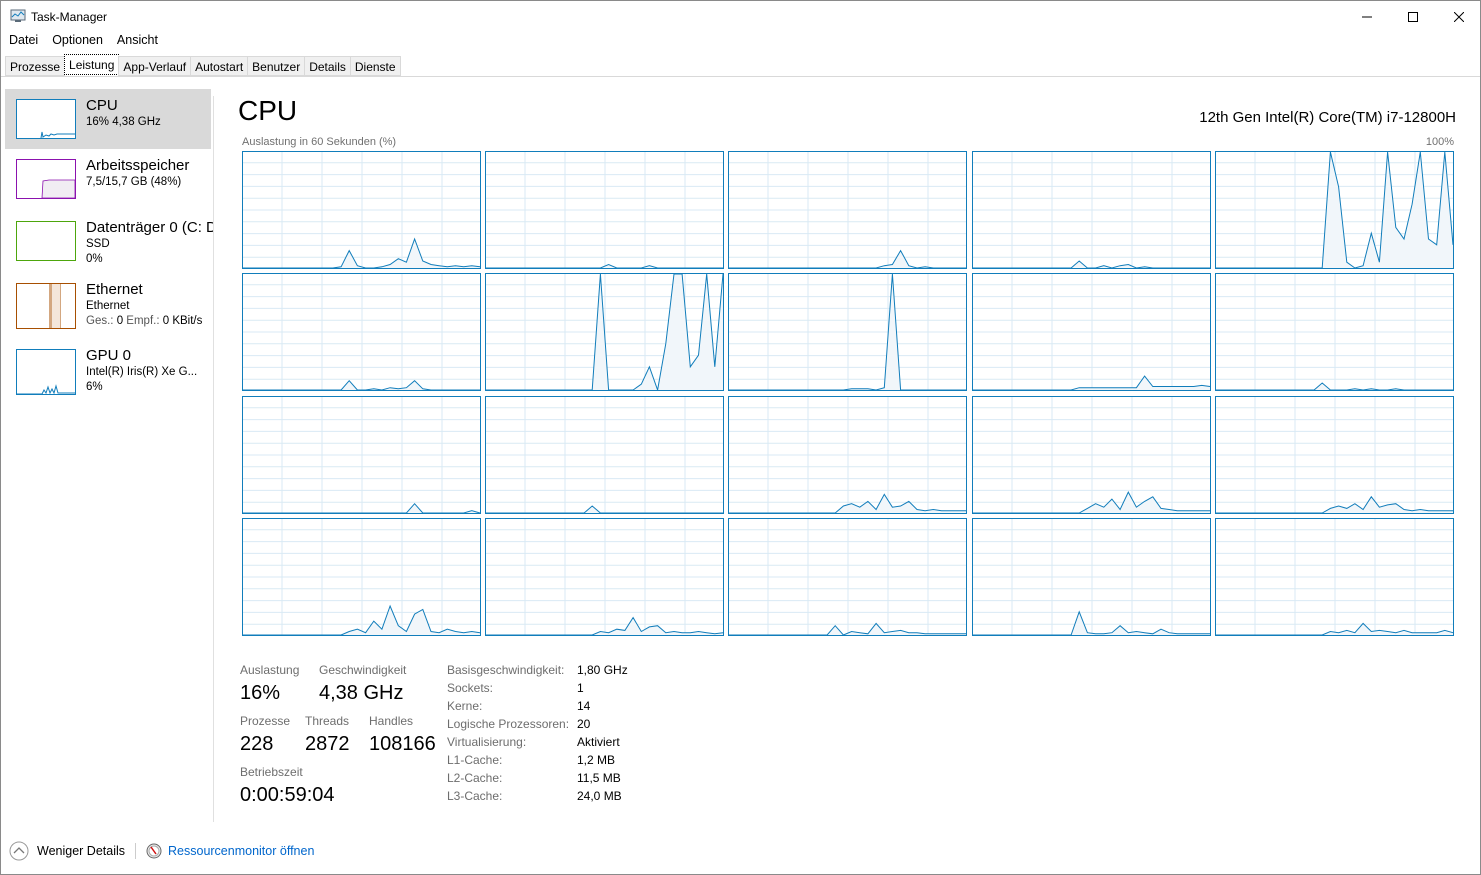 This screenshot has width=1481, height=875. I want to click on detail-key: Sockets:, so click(470, 688).